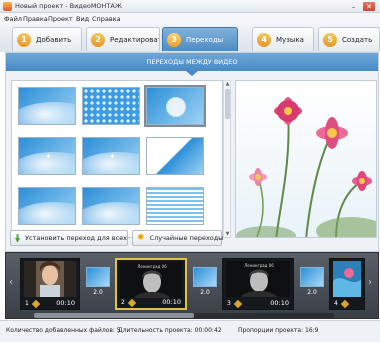  I want to click on timeline-left-arrow-icon: ‹, so click(11, 282).